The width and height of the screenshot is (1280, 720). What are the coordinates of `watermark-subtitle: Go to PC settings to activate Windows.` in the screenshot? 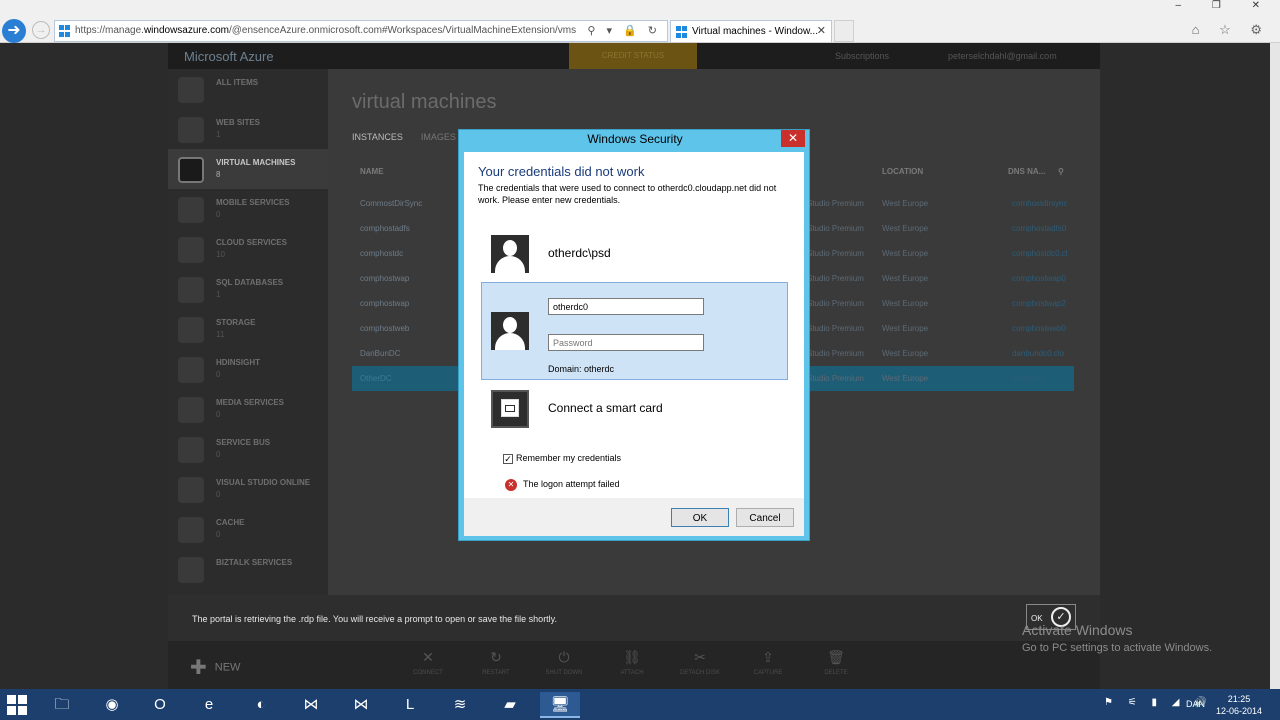 It's located at (1117, 648).